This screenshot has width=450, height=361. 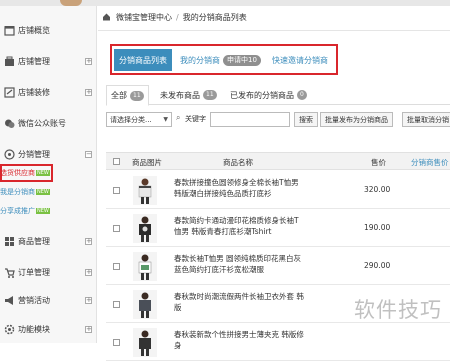 I want to click on product-price: 290.00, so click(x=377, y=265).